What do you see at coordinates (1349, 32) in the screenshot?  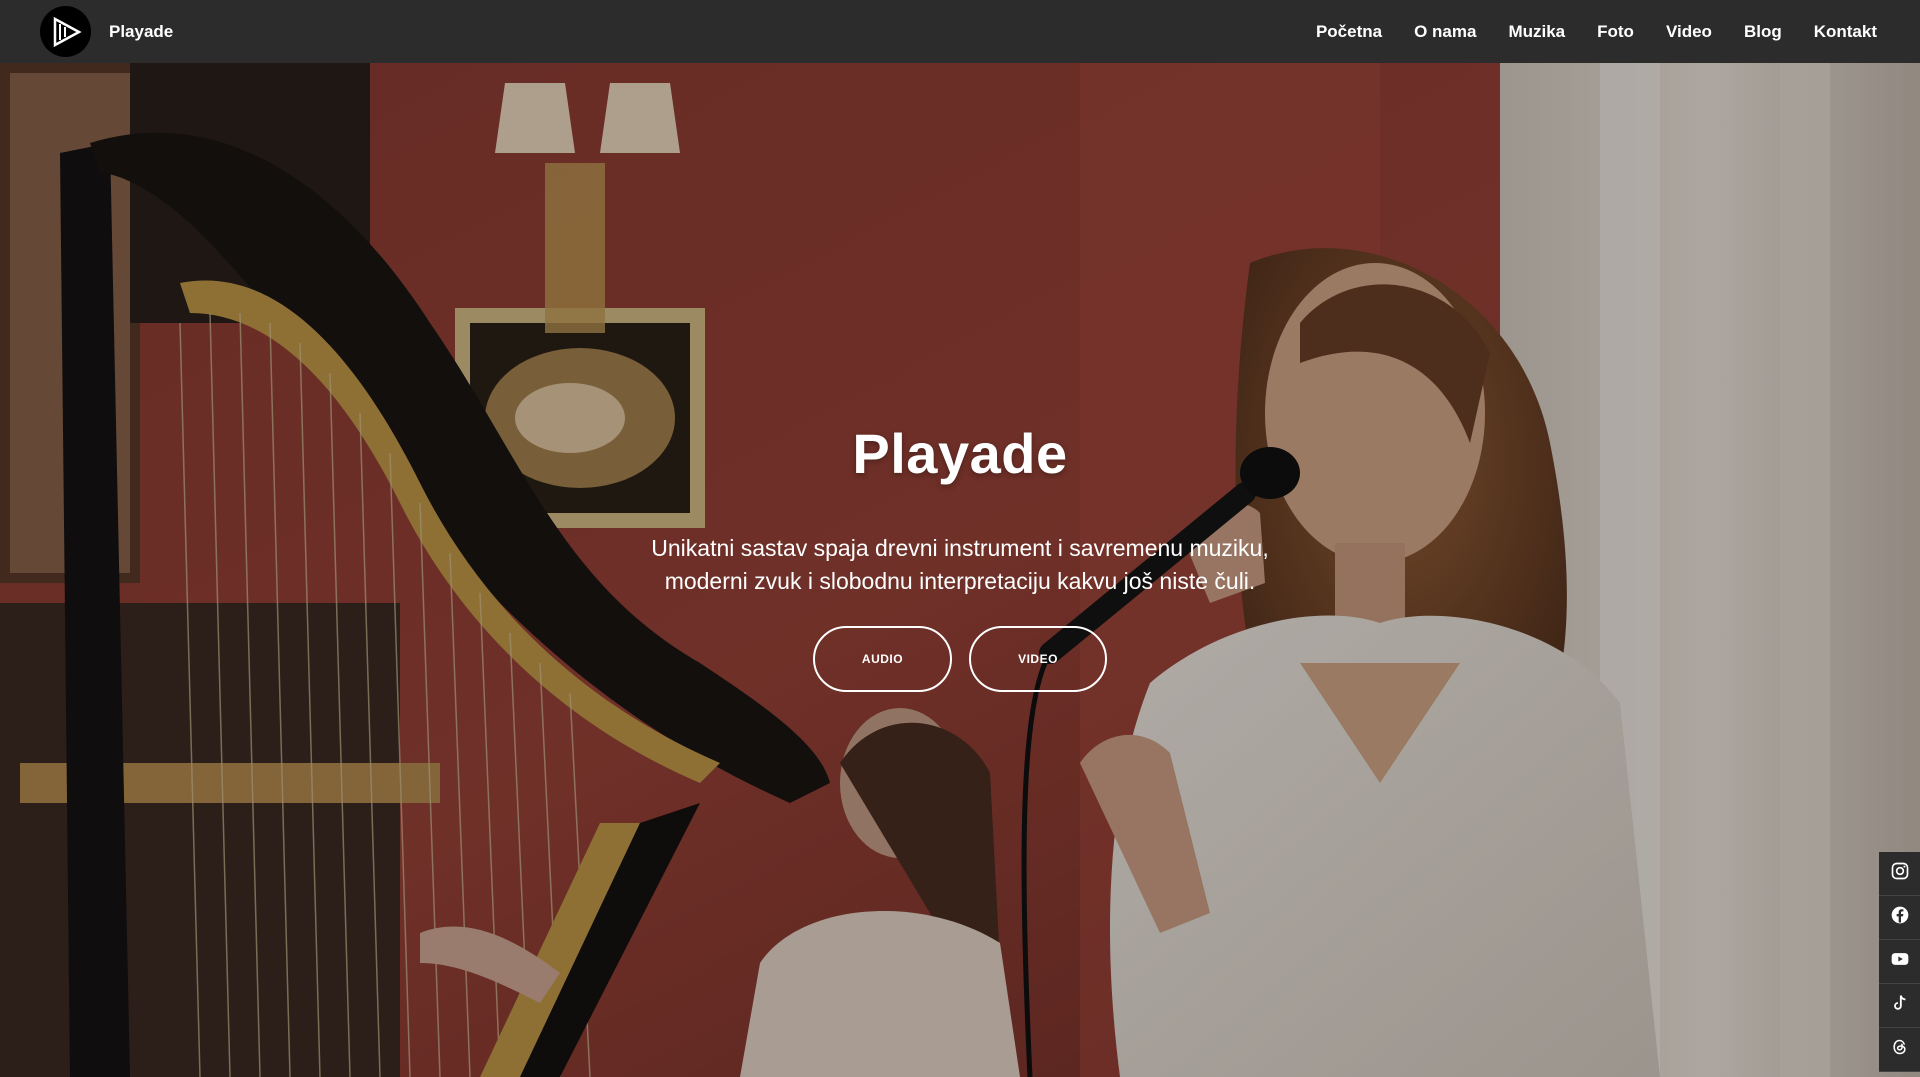 I see `nav-pocetna: Početna` at bounding box center [1349, 32].